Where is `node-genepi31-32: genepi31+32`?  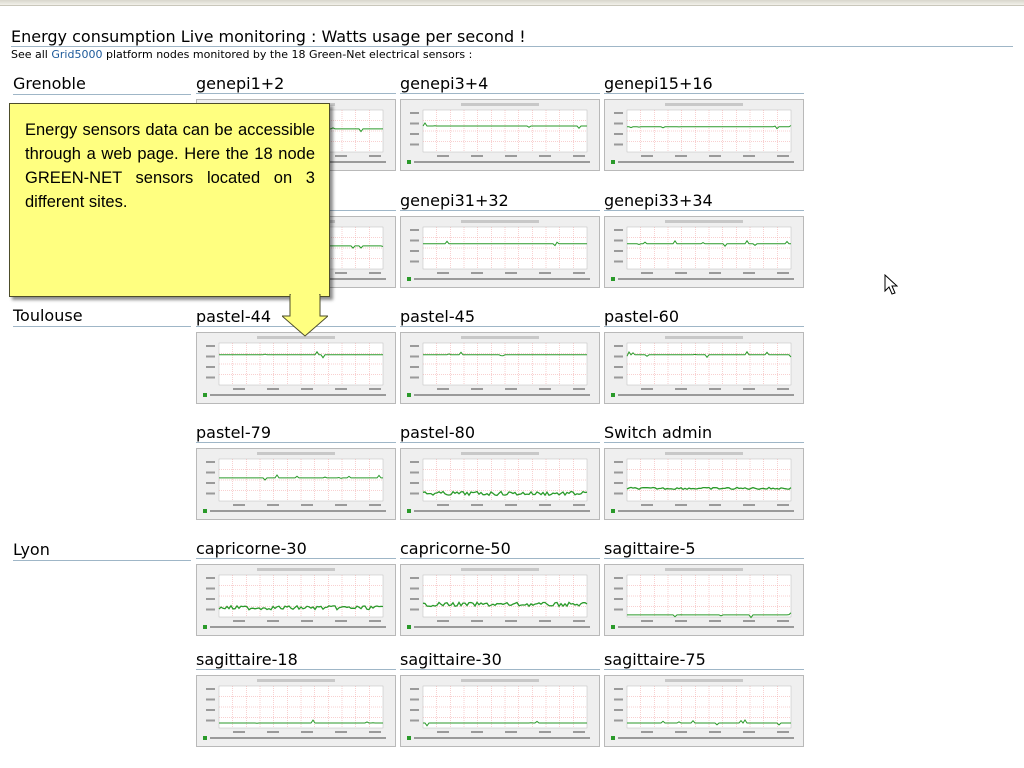
node-genepi31-32: genepi31+32 is located at coordinates (500, 239).